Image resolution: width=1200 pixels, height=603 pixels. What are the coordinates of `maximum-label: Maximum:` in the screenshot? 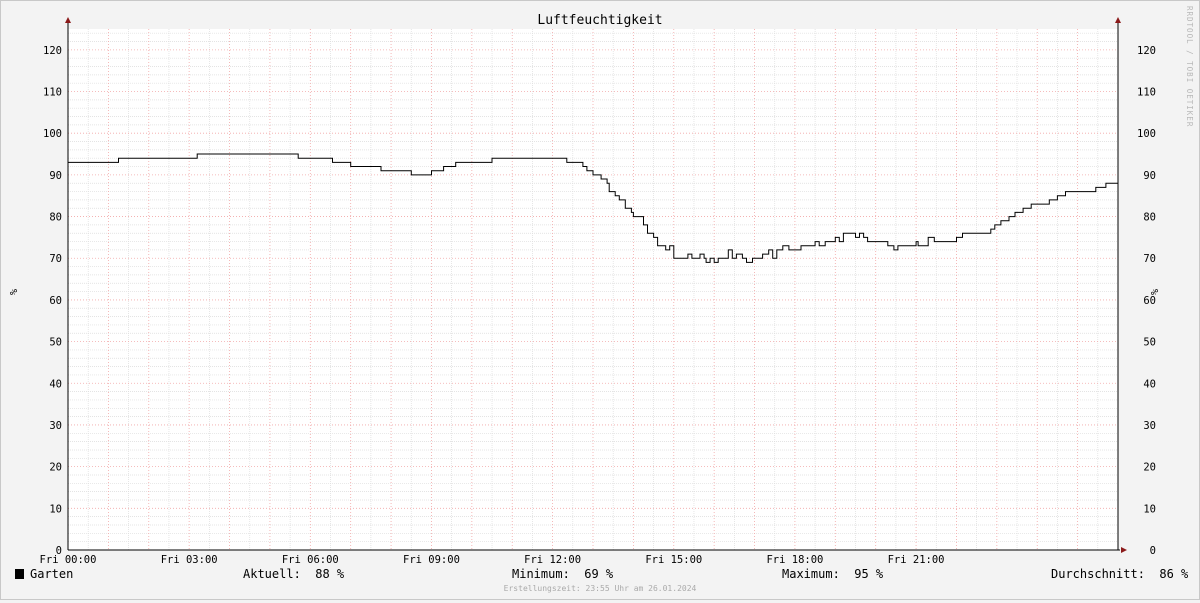 It's located at (811, 574).